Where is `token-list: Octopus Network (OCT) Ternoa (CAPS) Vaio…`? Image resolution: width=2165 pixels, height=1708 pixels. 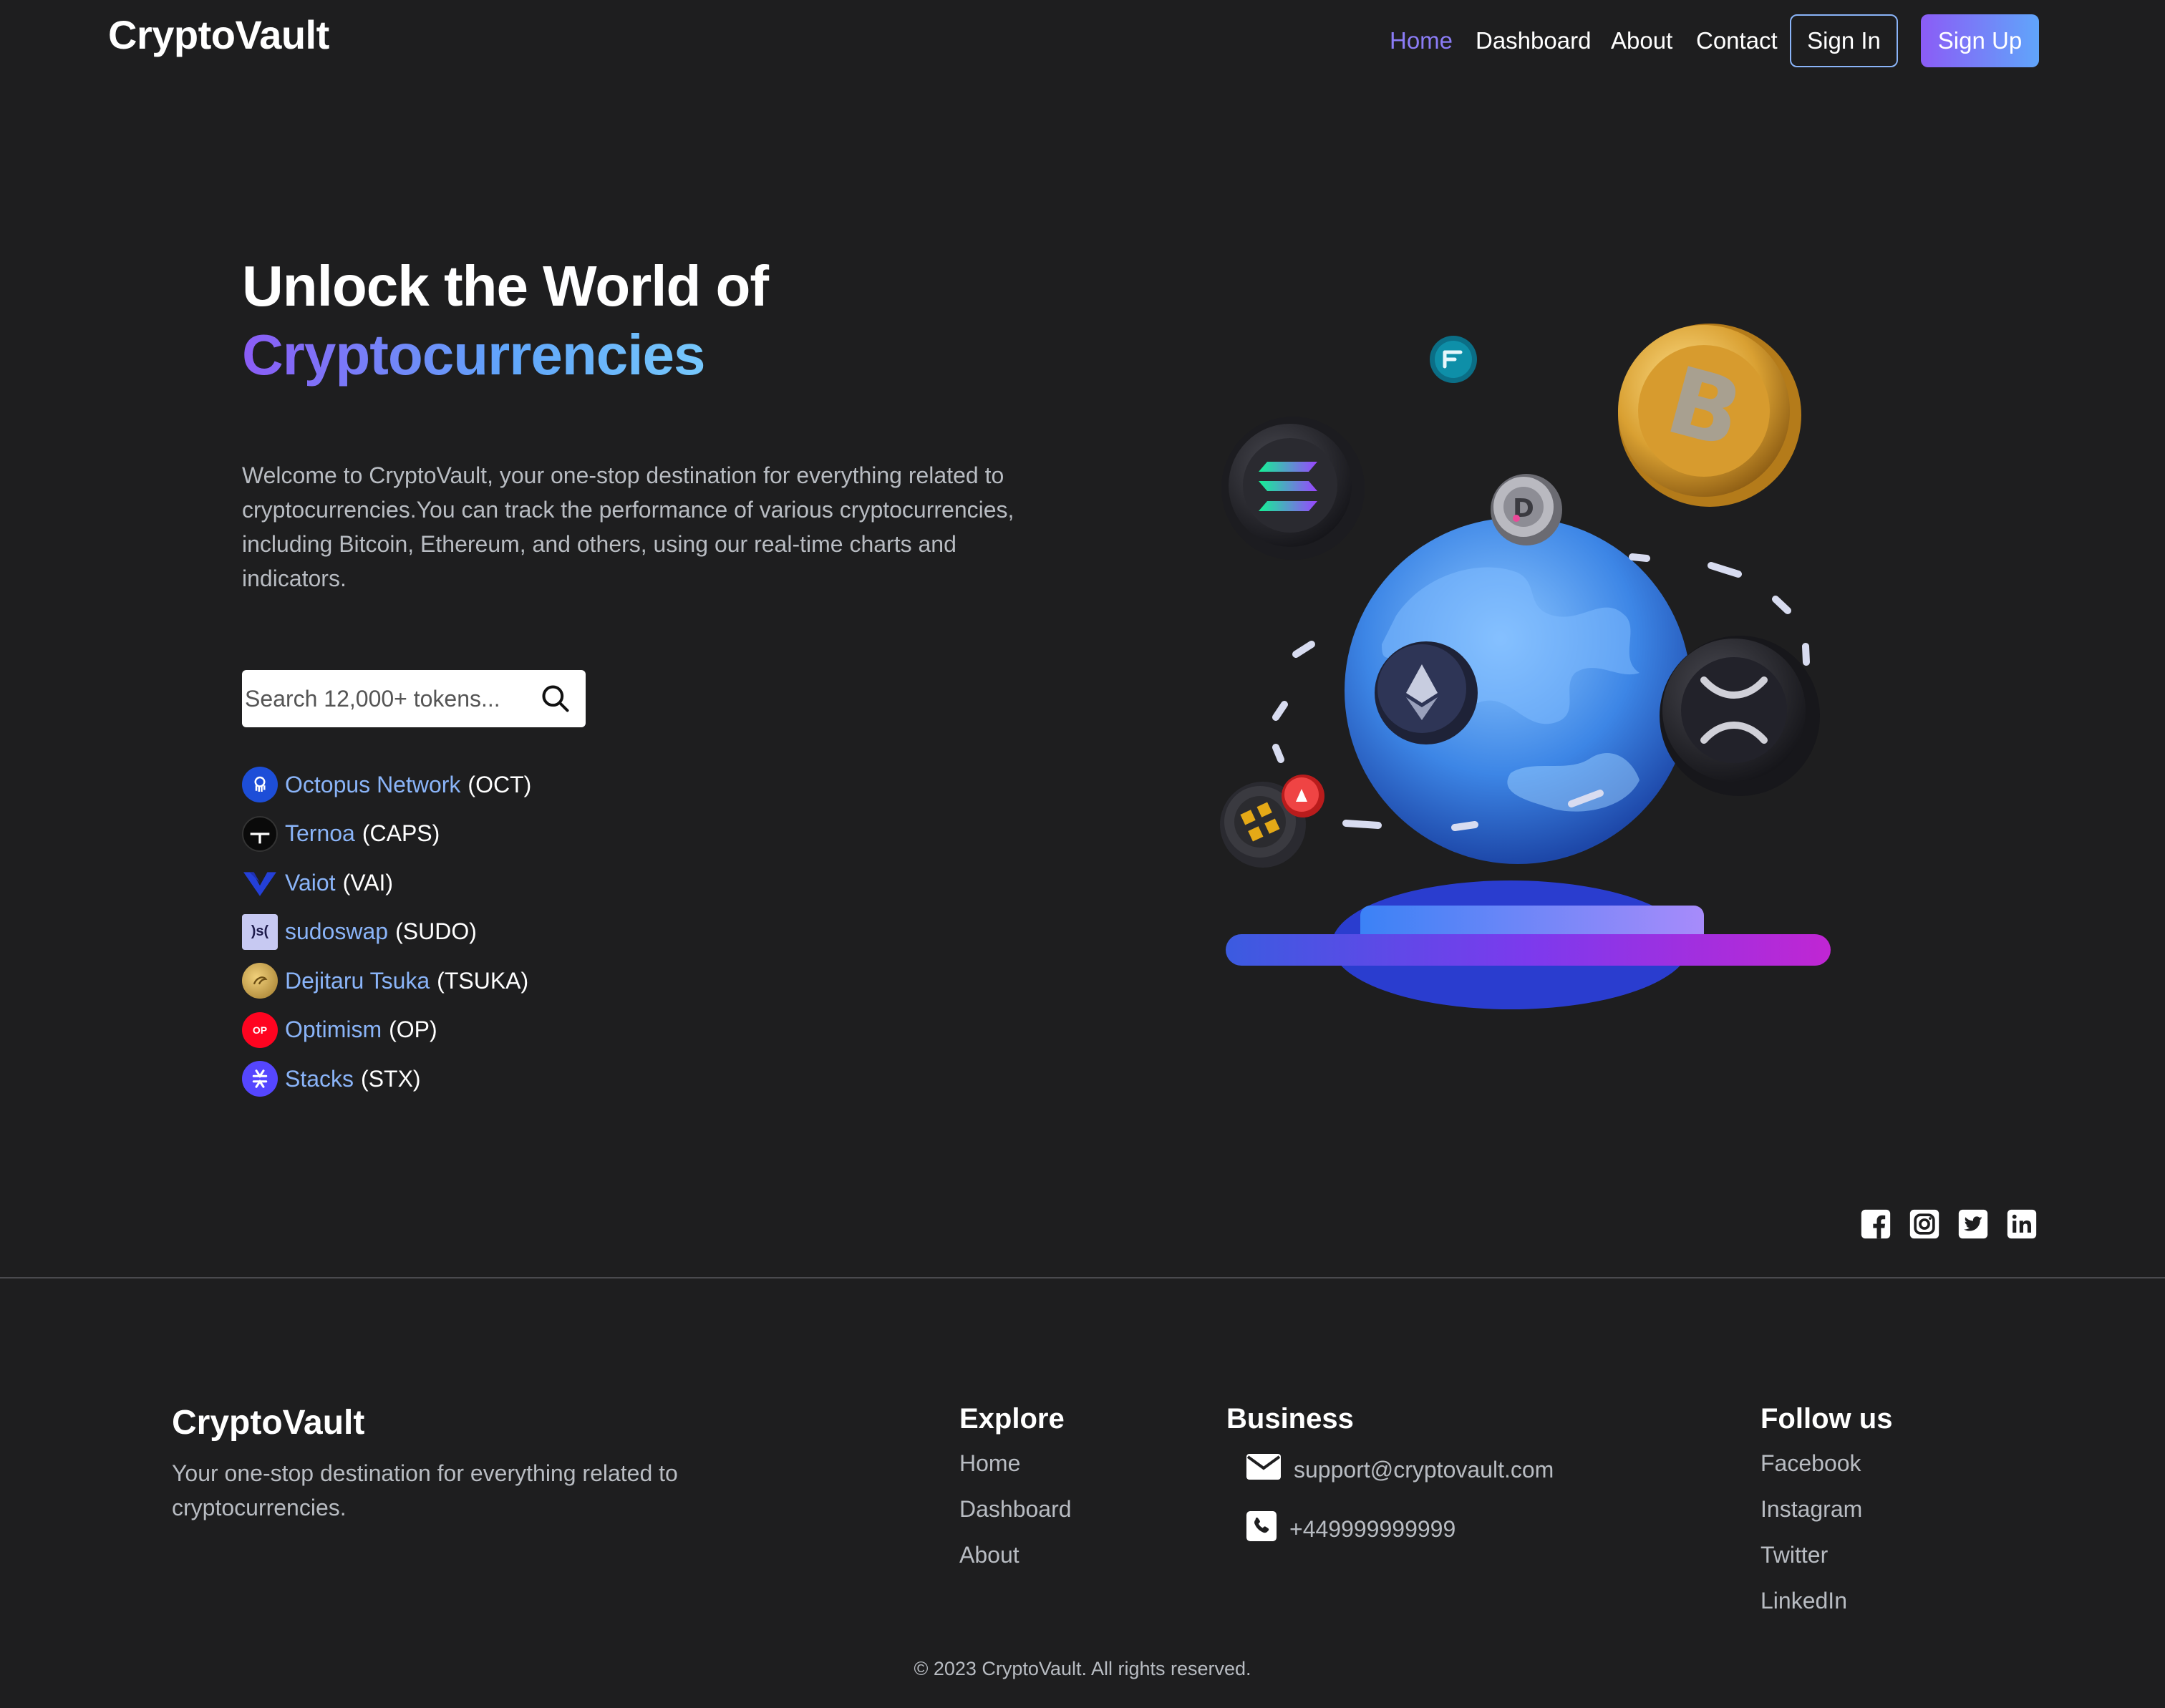
token-list: Octopus Network (OCT) Ternoa (CAPS) Vaio… is located at coordinates (387, 932).